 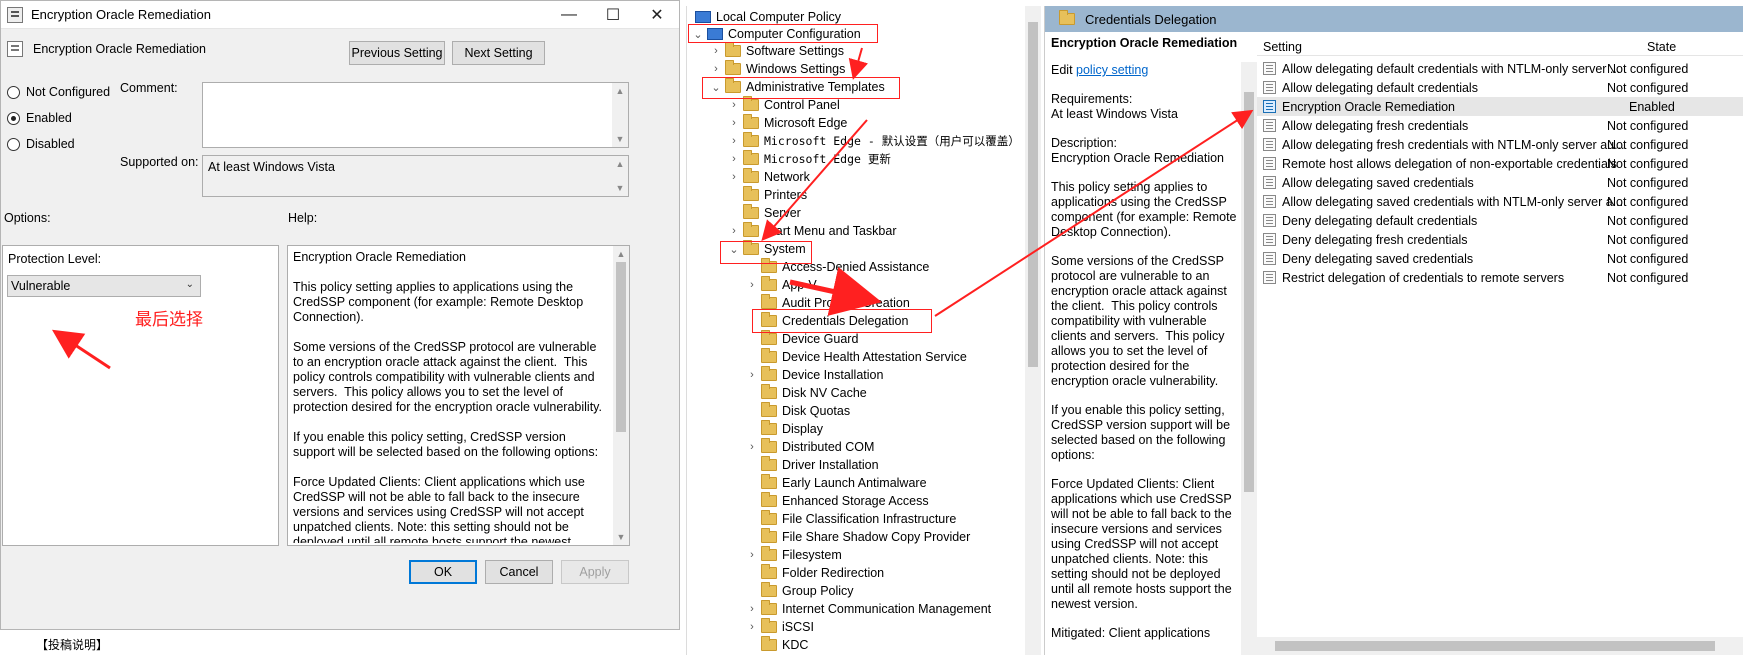 What do you see at coordinates (812, 465) in the screenshot?
I see `tree-item-driver-installation: Driver Installation` at bounding box center [812, 465].